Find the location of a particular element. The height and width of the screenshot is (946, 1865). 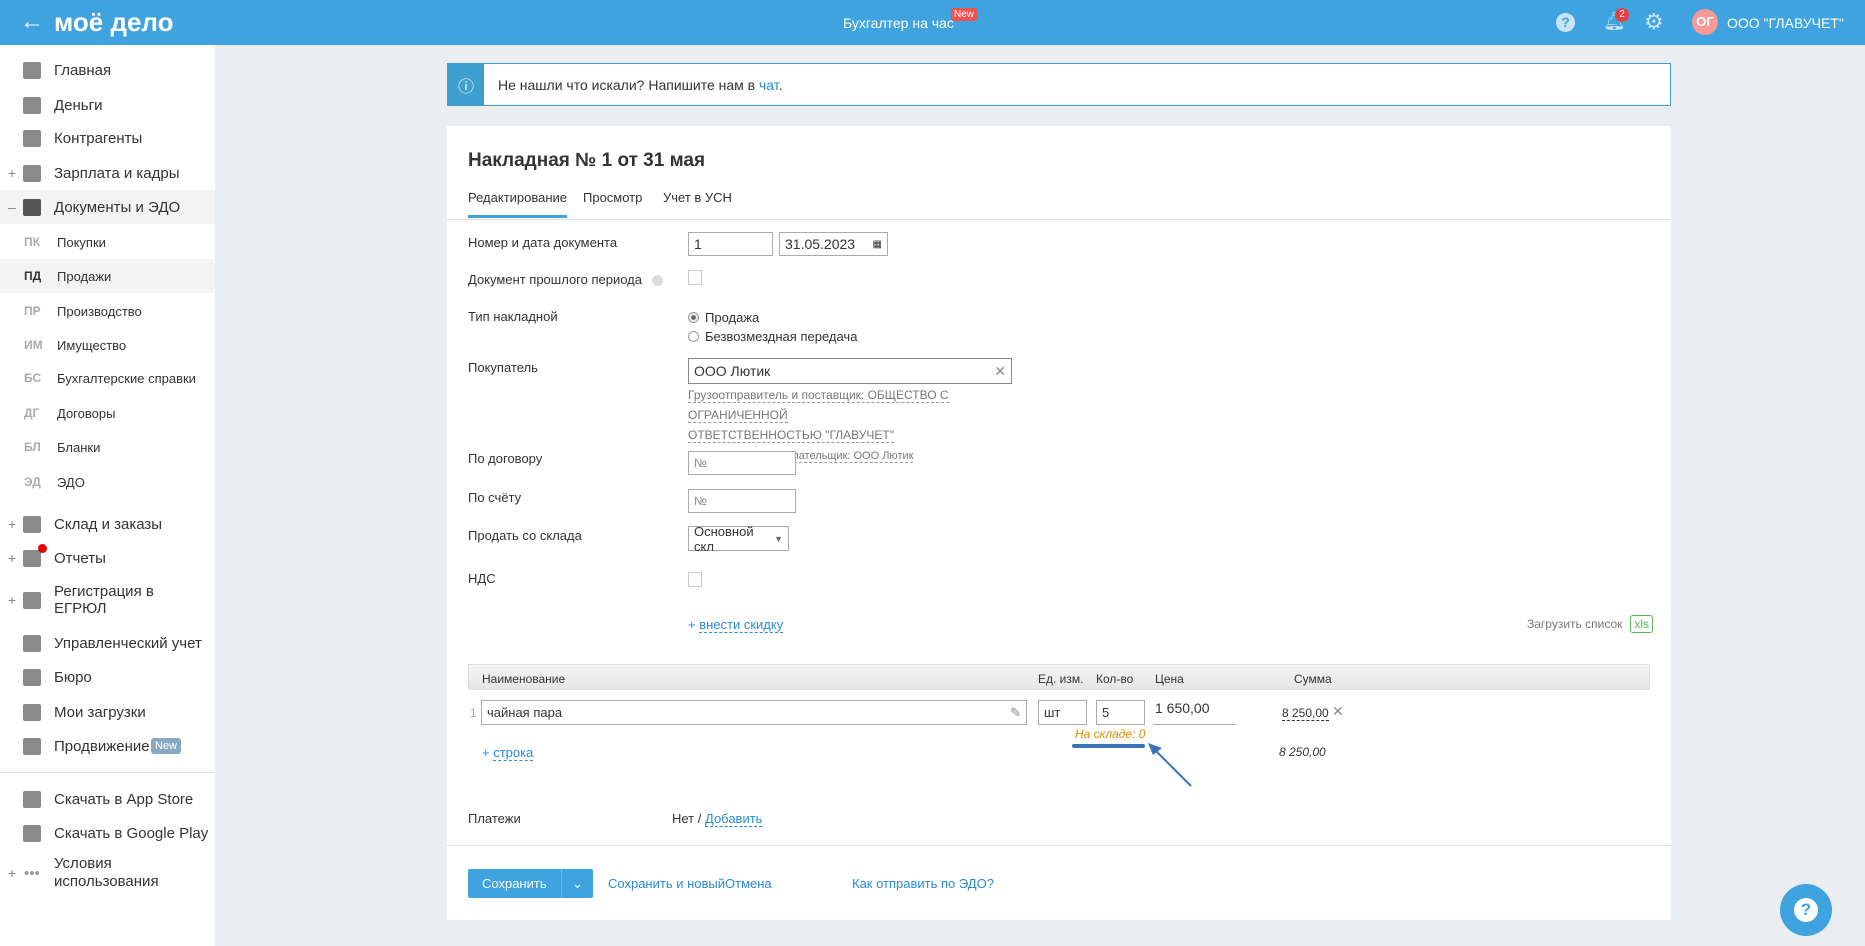

label-invoice: По счёту is located at coordinates (495, 497).